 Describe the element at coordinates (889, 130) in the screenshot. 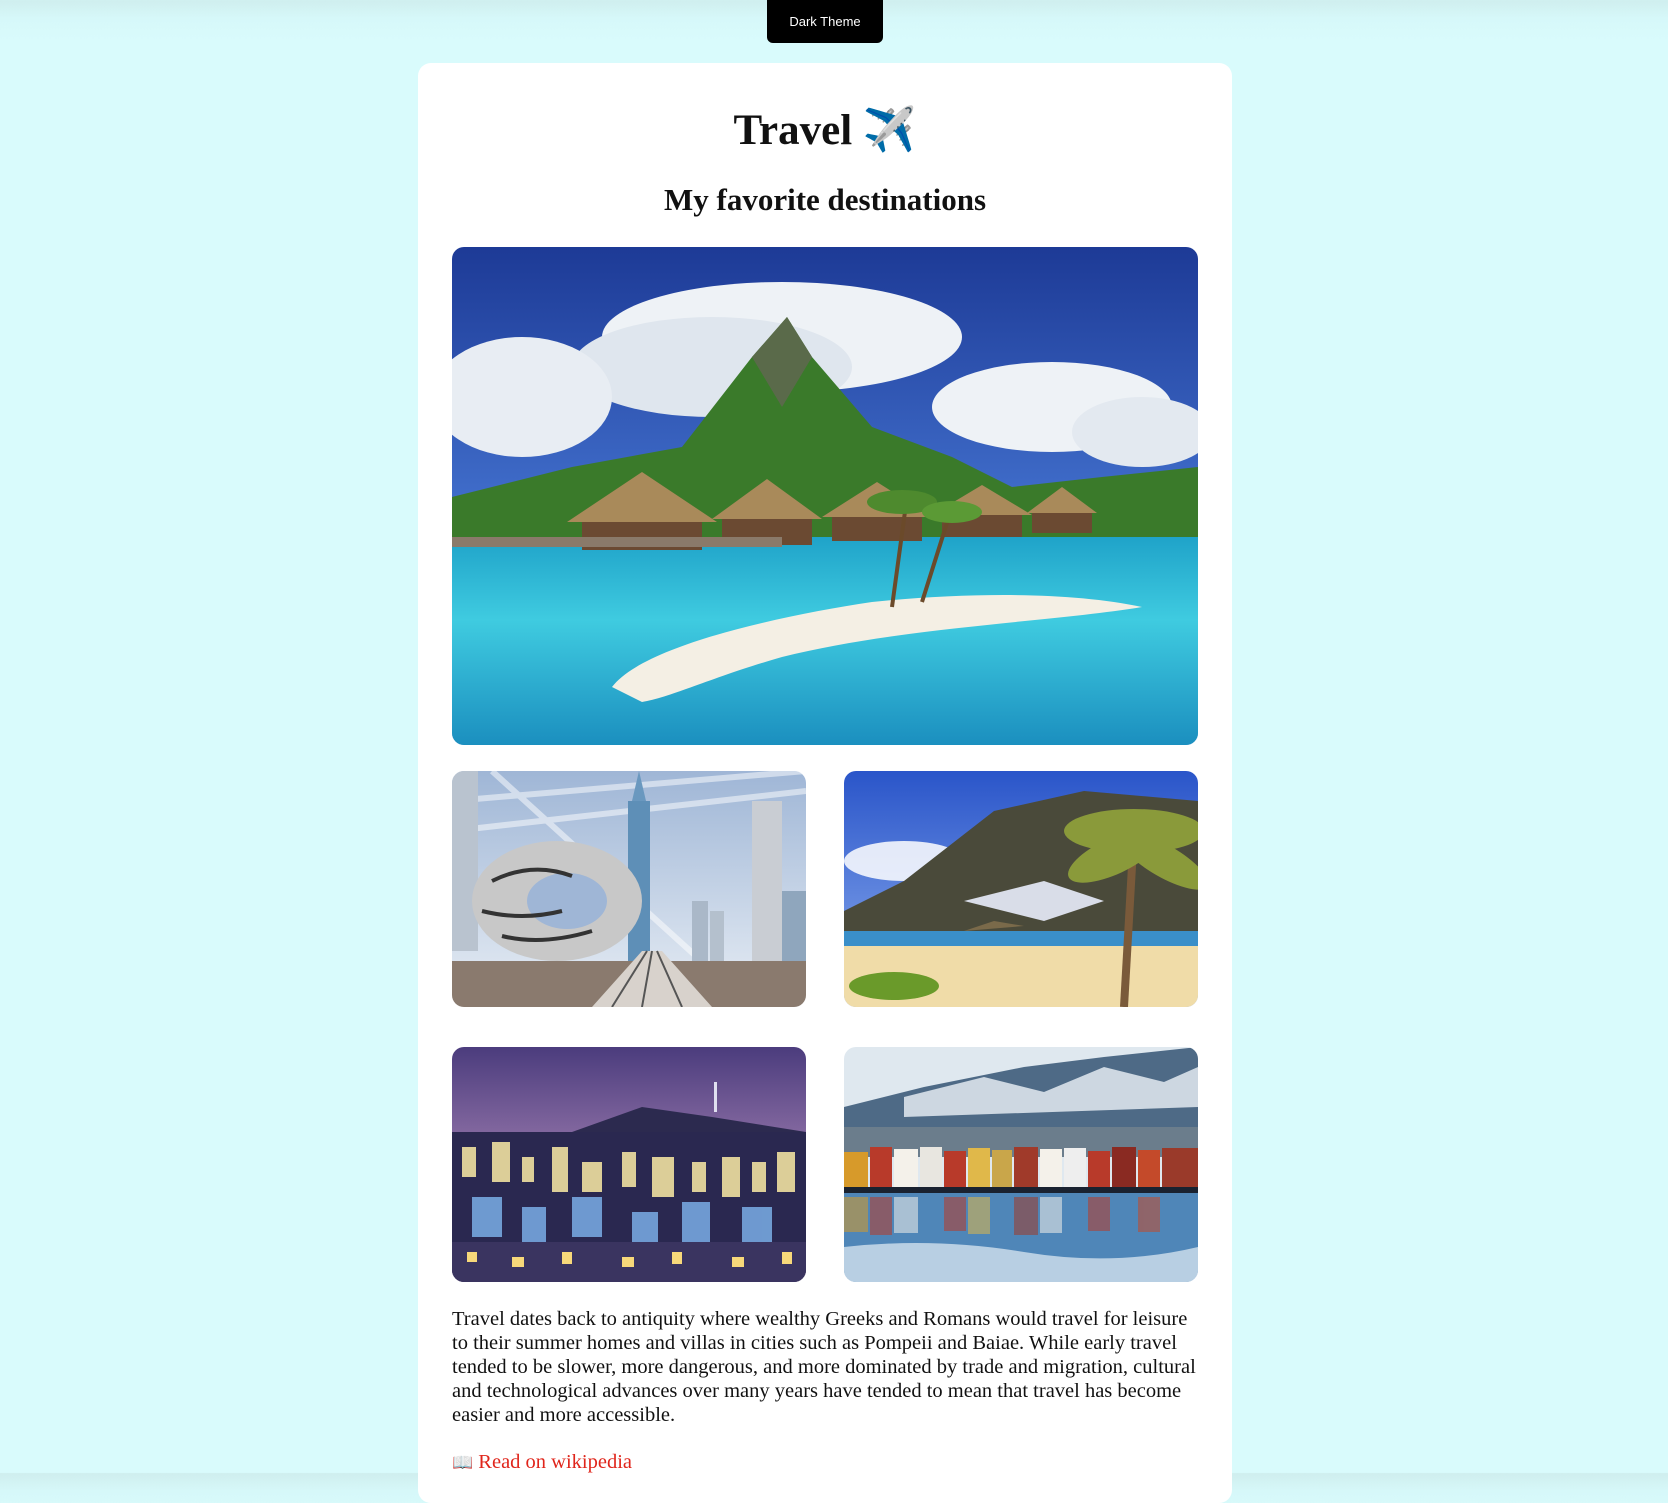

I see `airplane-icon: ✈️` at that location.